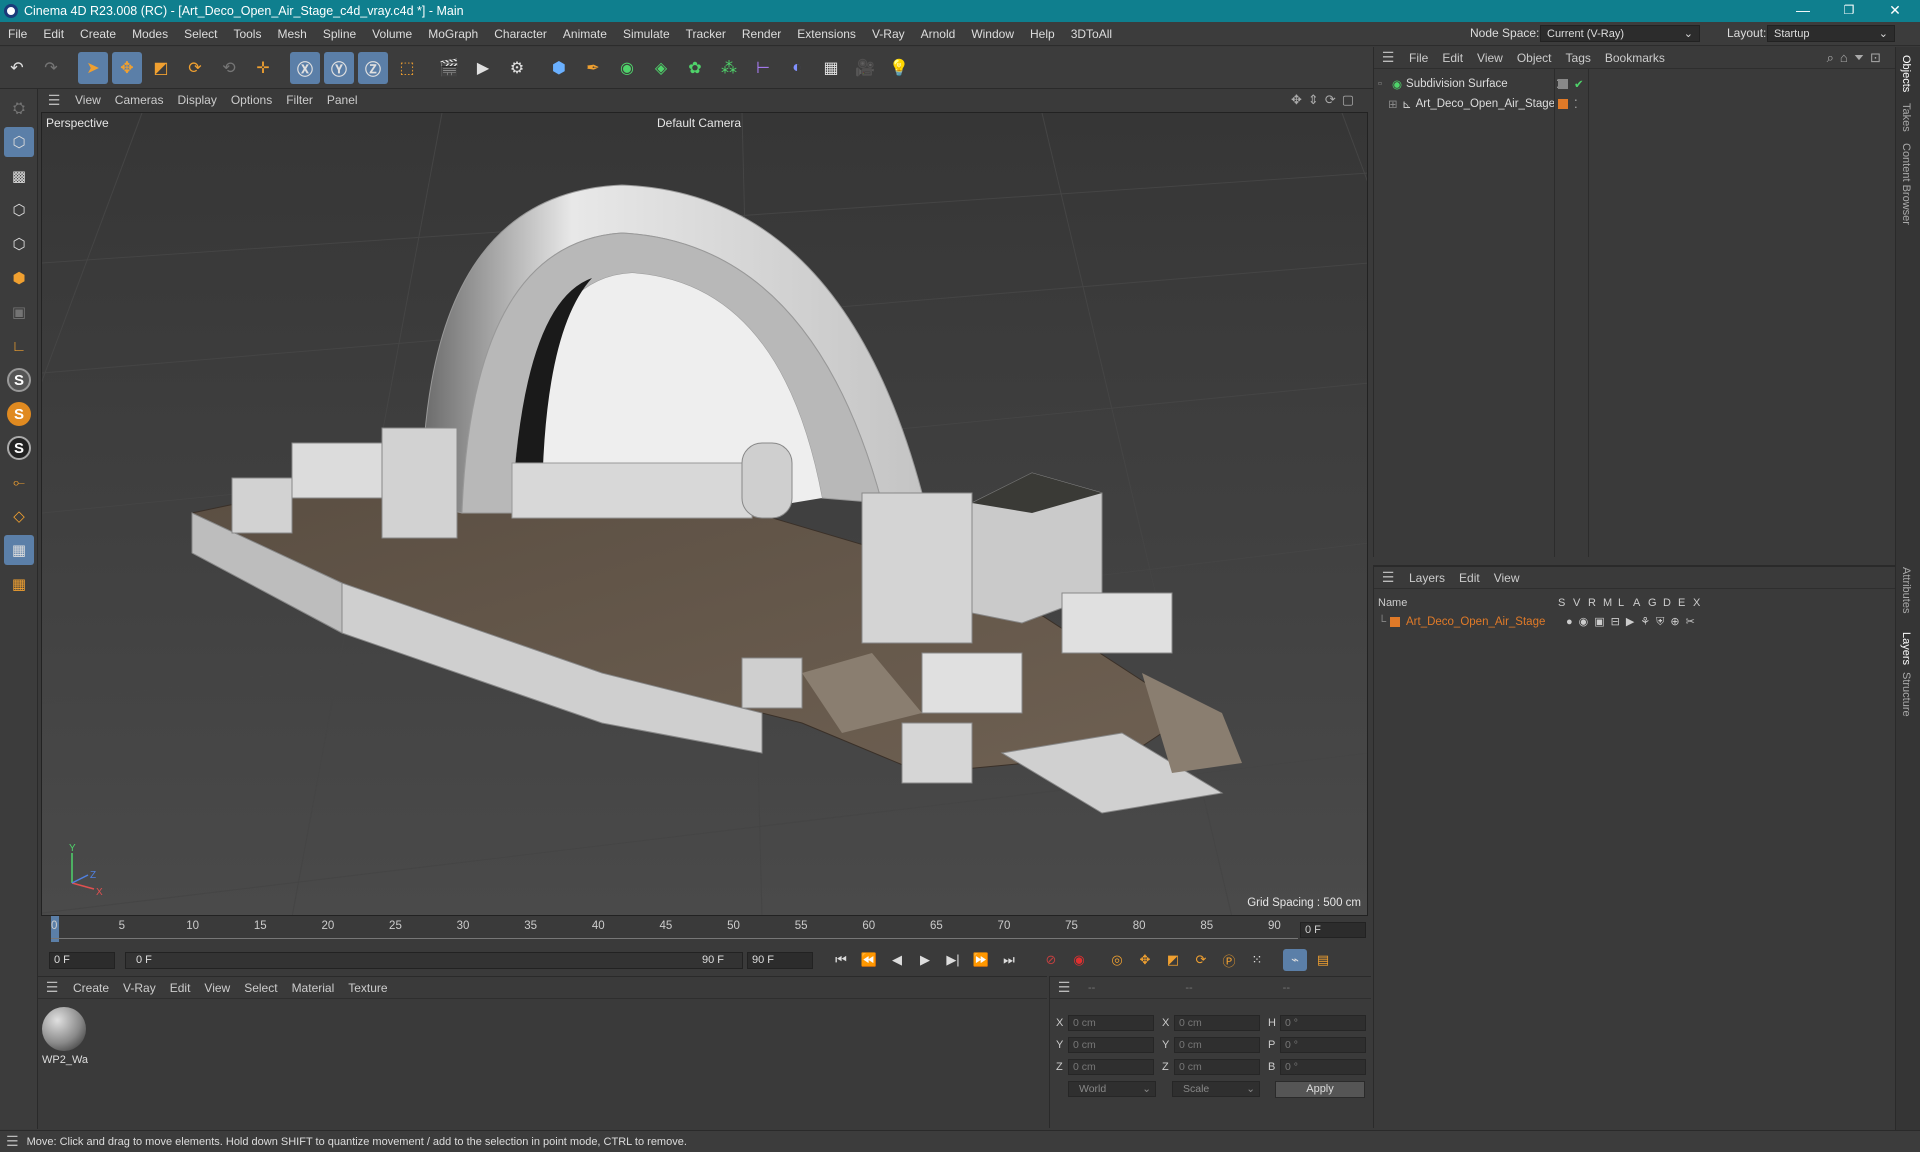 The width and height of the screenshot is (1920, 1152). What do you see at coordinates (1009, 960) in the screenshot?
I see `go-to-end-icon: ⏭` at bounding box center [1009, 960].